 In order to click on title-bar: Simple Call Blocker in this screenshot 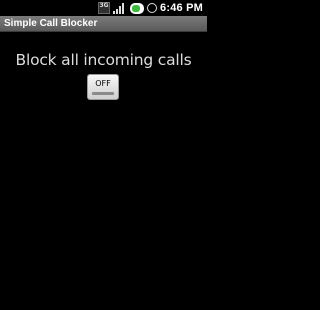, I will do `click(103, 24)`.